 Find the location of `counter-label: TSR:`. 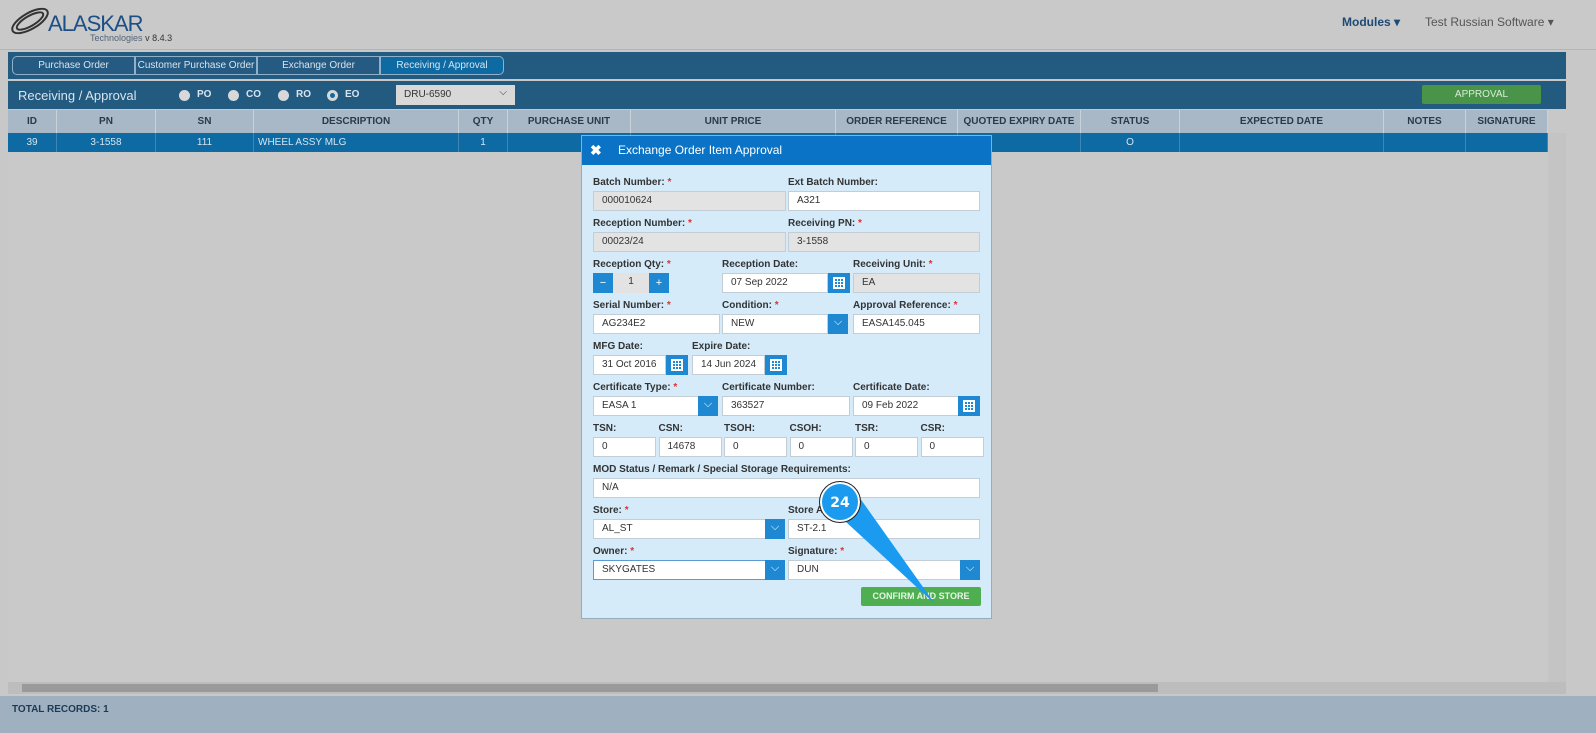

counter-label: TSR: is located at coordinates (867, 428).